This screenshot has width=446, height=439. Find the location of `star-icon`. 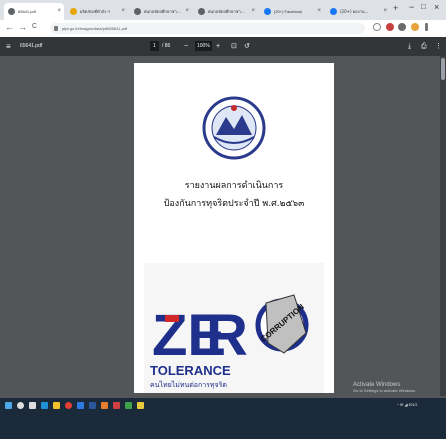

star-icon is located at coordinates (377, 27).